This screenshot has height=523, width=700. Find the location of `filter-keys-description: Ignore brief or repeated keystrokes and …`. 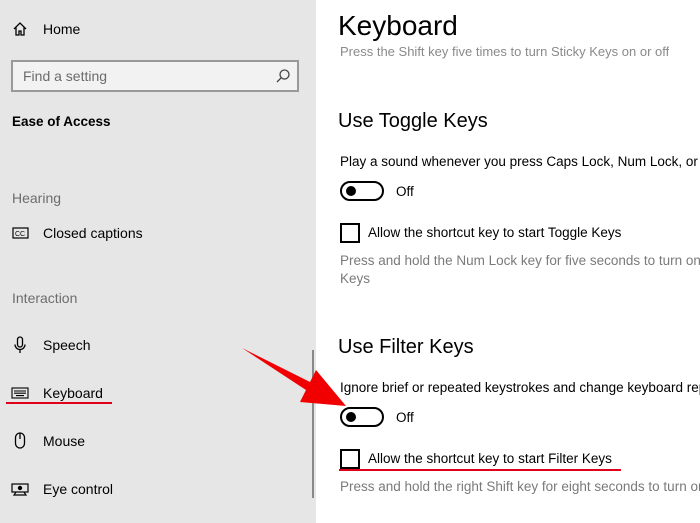

filter-keys-description: Ignore brief or repeated keystrokes and … is located at coordinates (520, 387).